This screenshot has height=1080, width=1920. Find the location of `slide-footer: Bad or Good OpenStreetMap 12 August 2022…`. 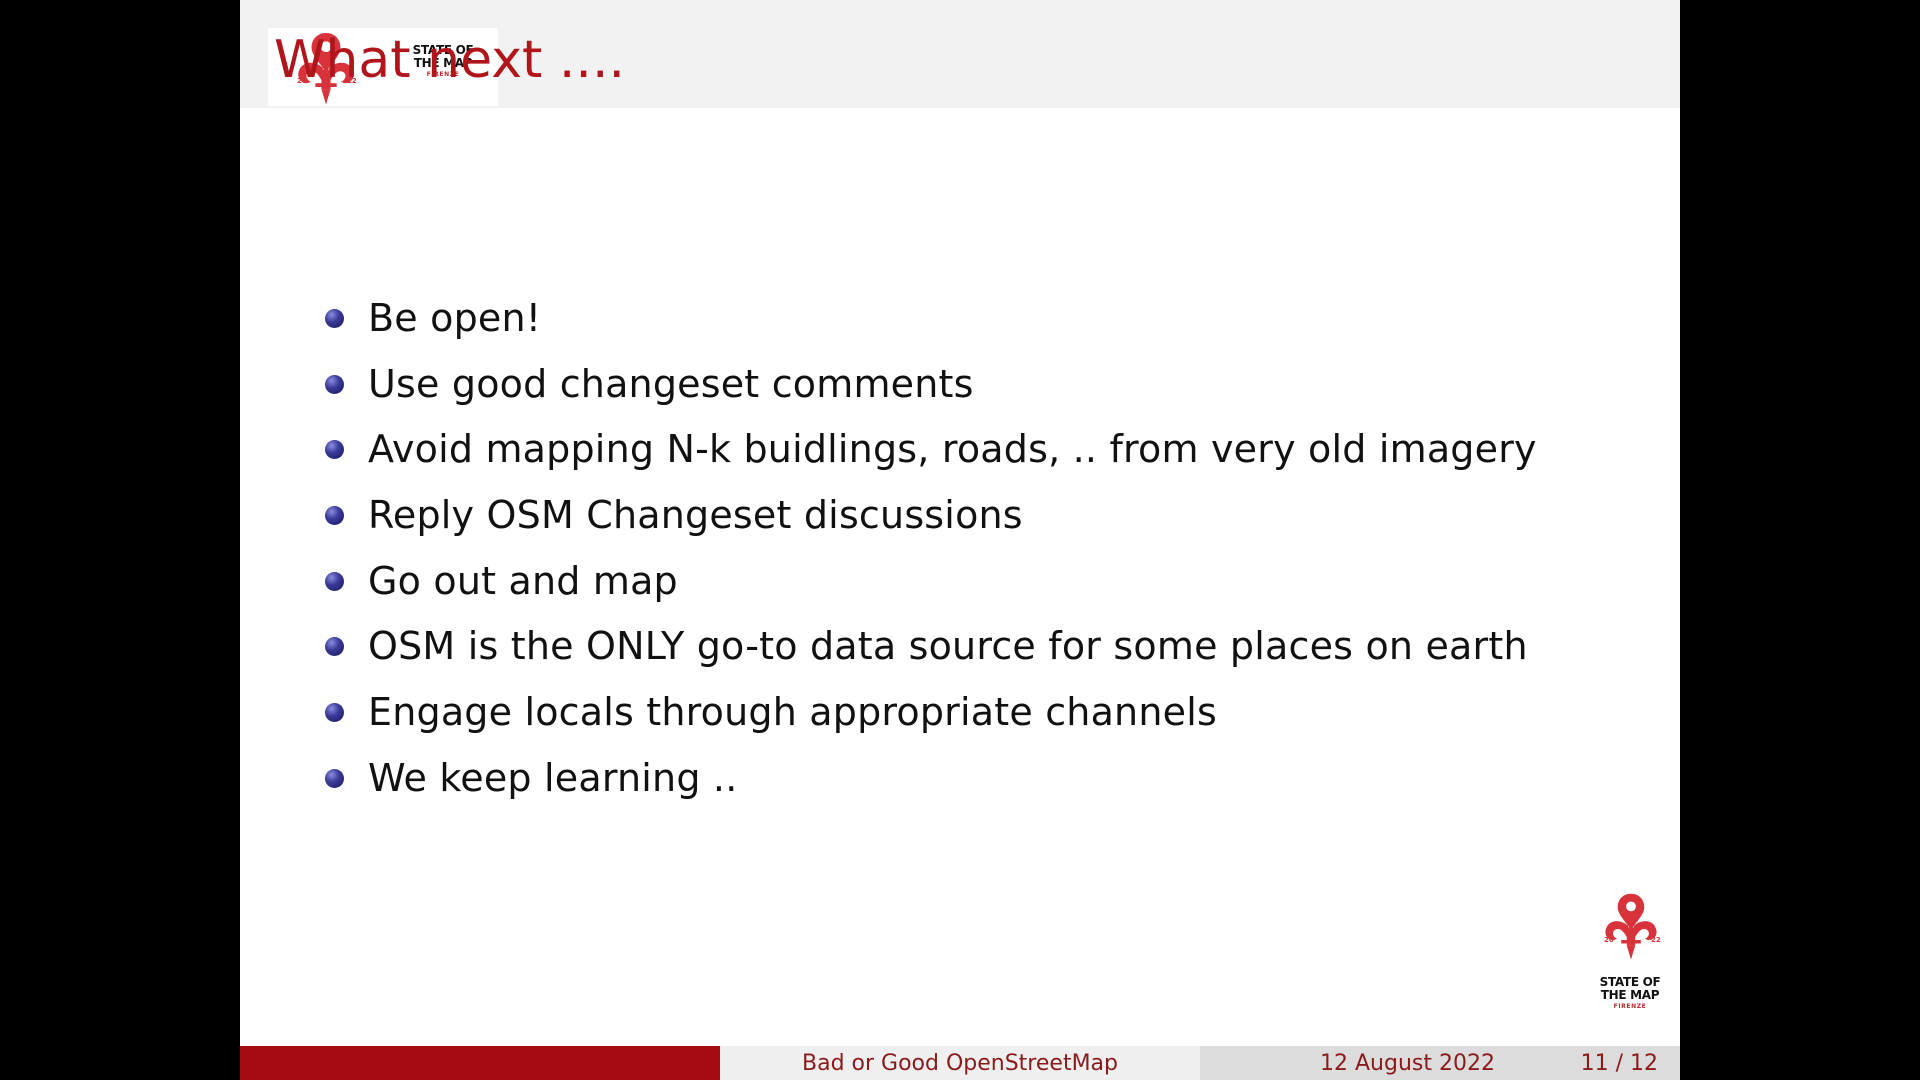

slide-footer: Bad or Good OpenStreetMap 12 August 2022… is located at coordinates (960, 1063).